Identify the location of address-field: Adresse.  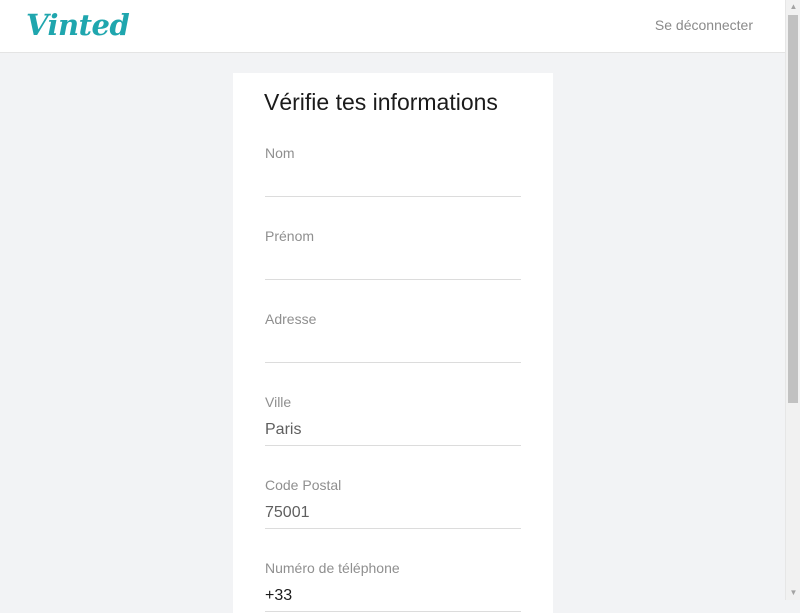
(393, 337).